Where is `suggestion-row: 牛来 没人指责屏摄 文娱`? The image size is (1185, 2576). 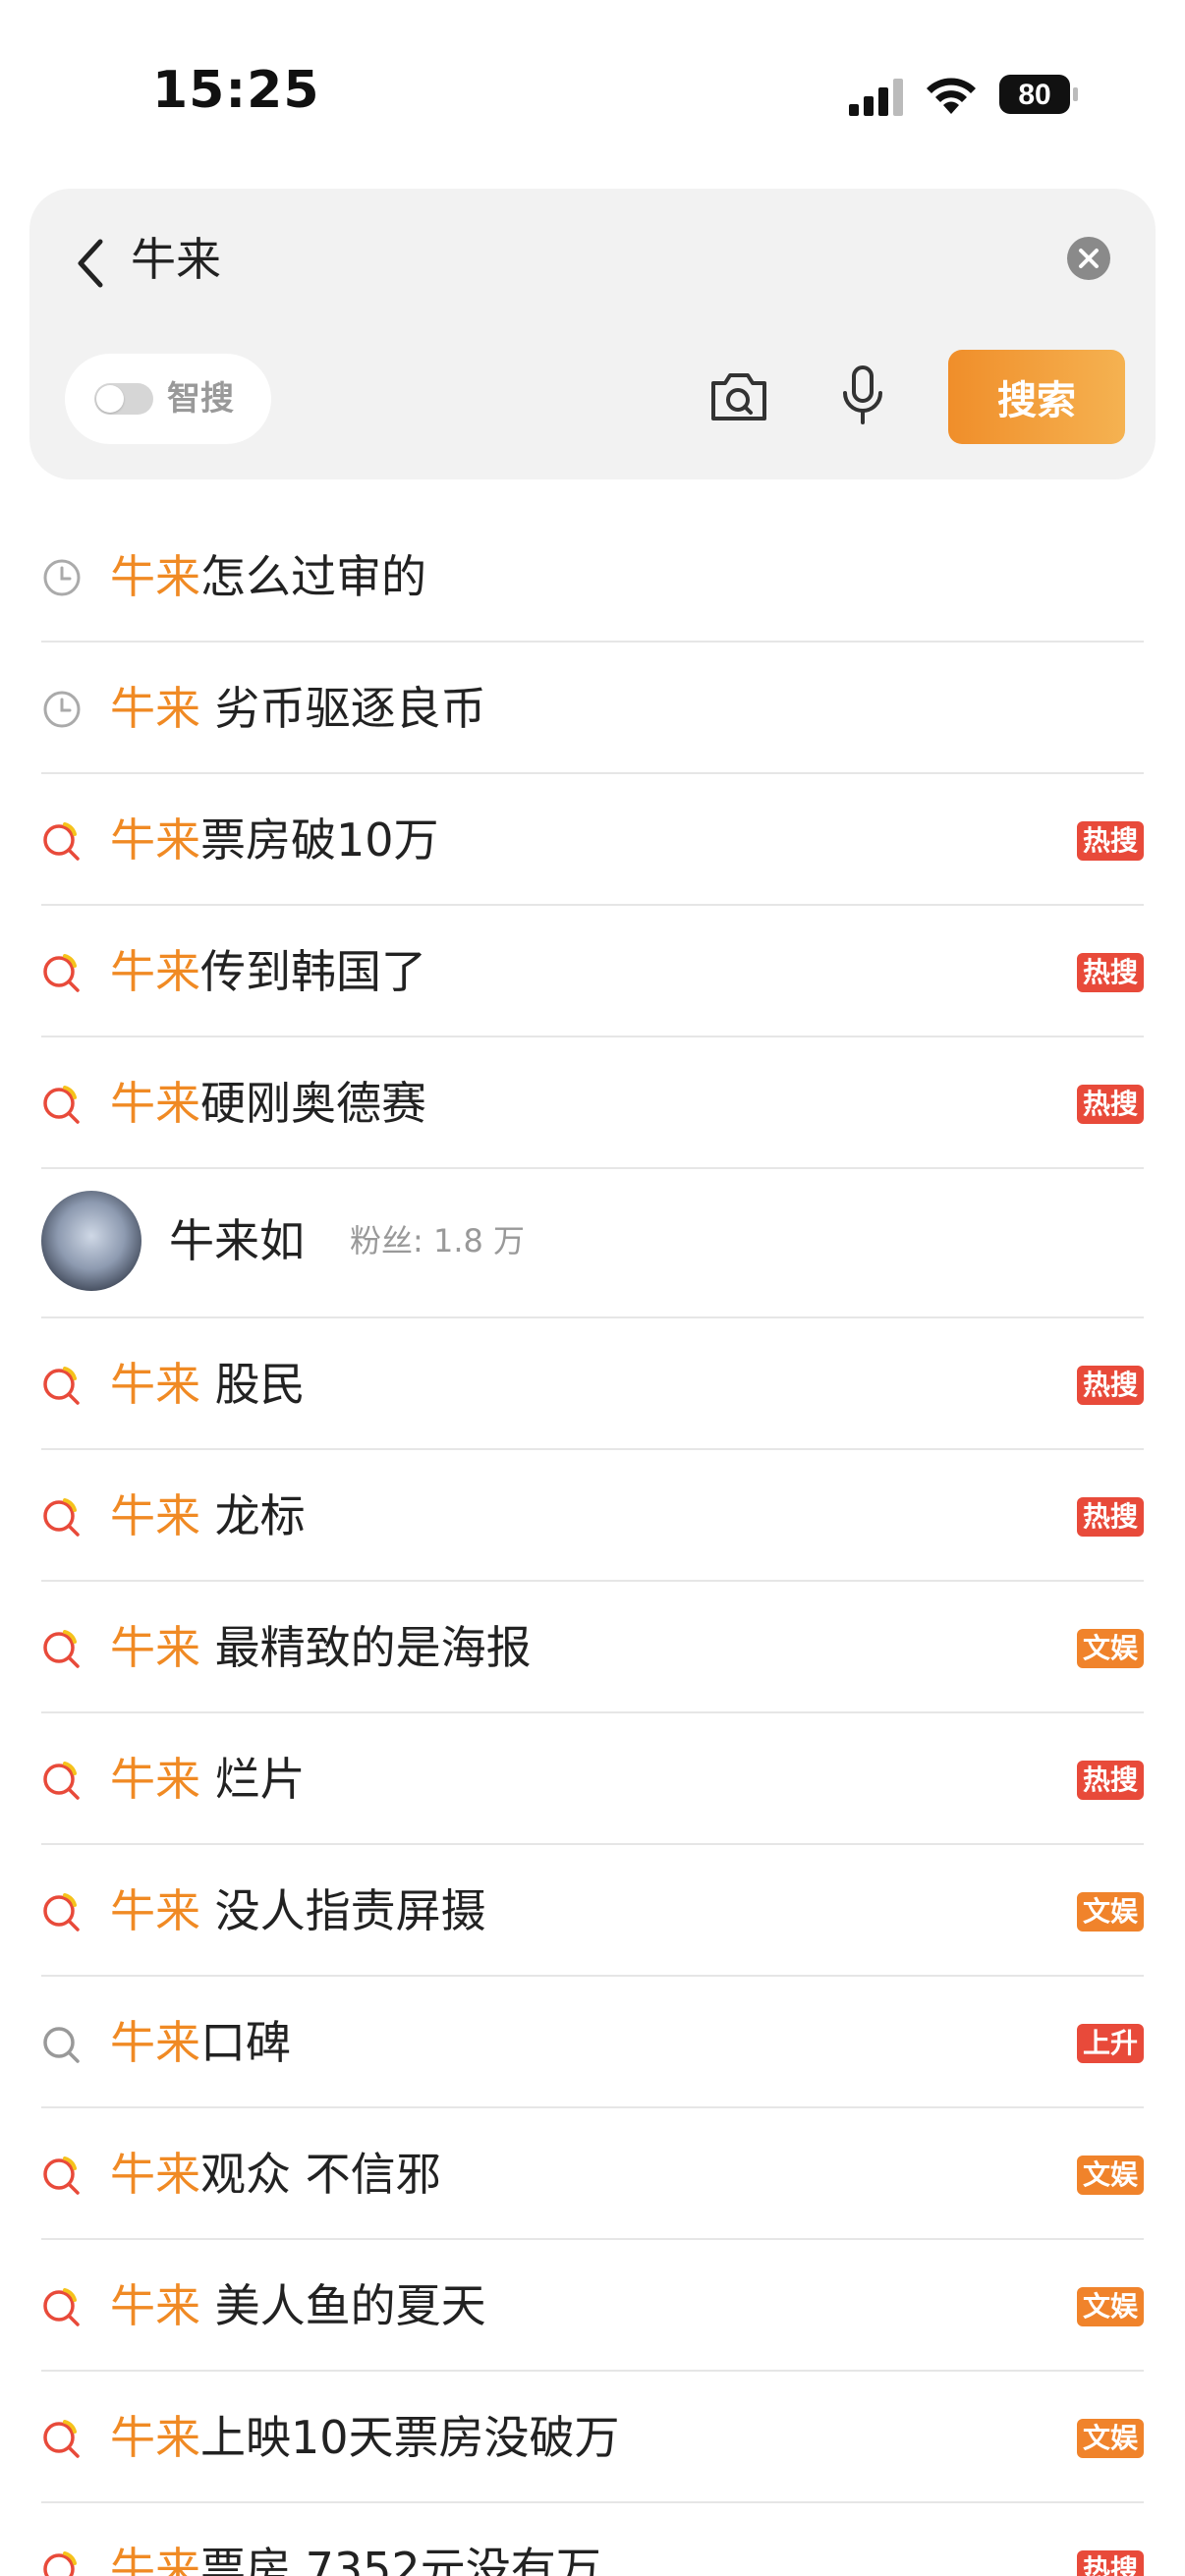 suggestion-row: 牛来 没人指责屏摄 文娱 is located at coordinates (592, 1911).